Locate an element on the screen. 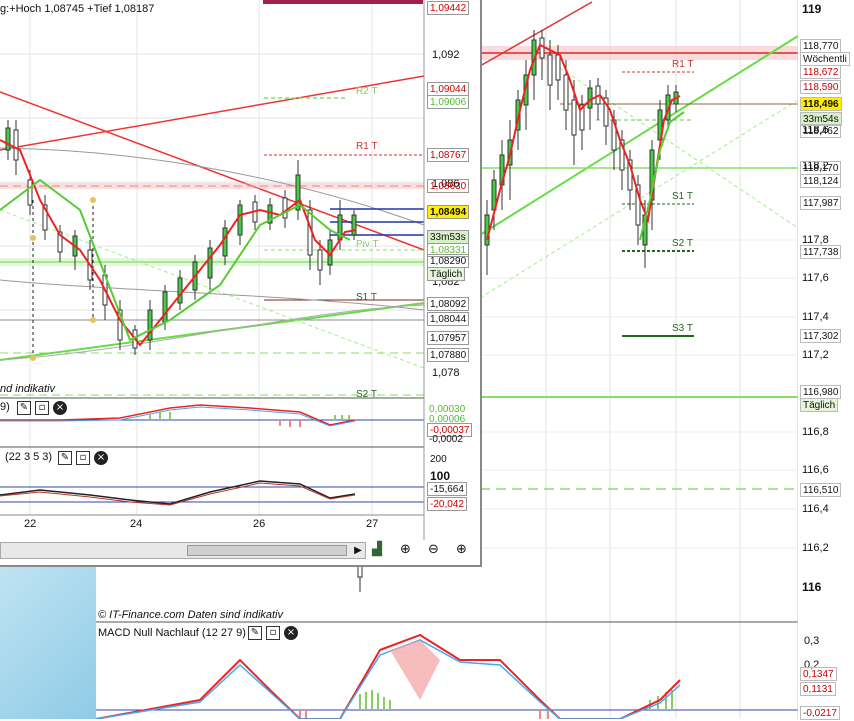 This screenshot has height=721, width=854. axis-label: 116,6 is located at coordinates (815, 470).